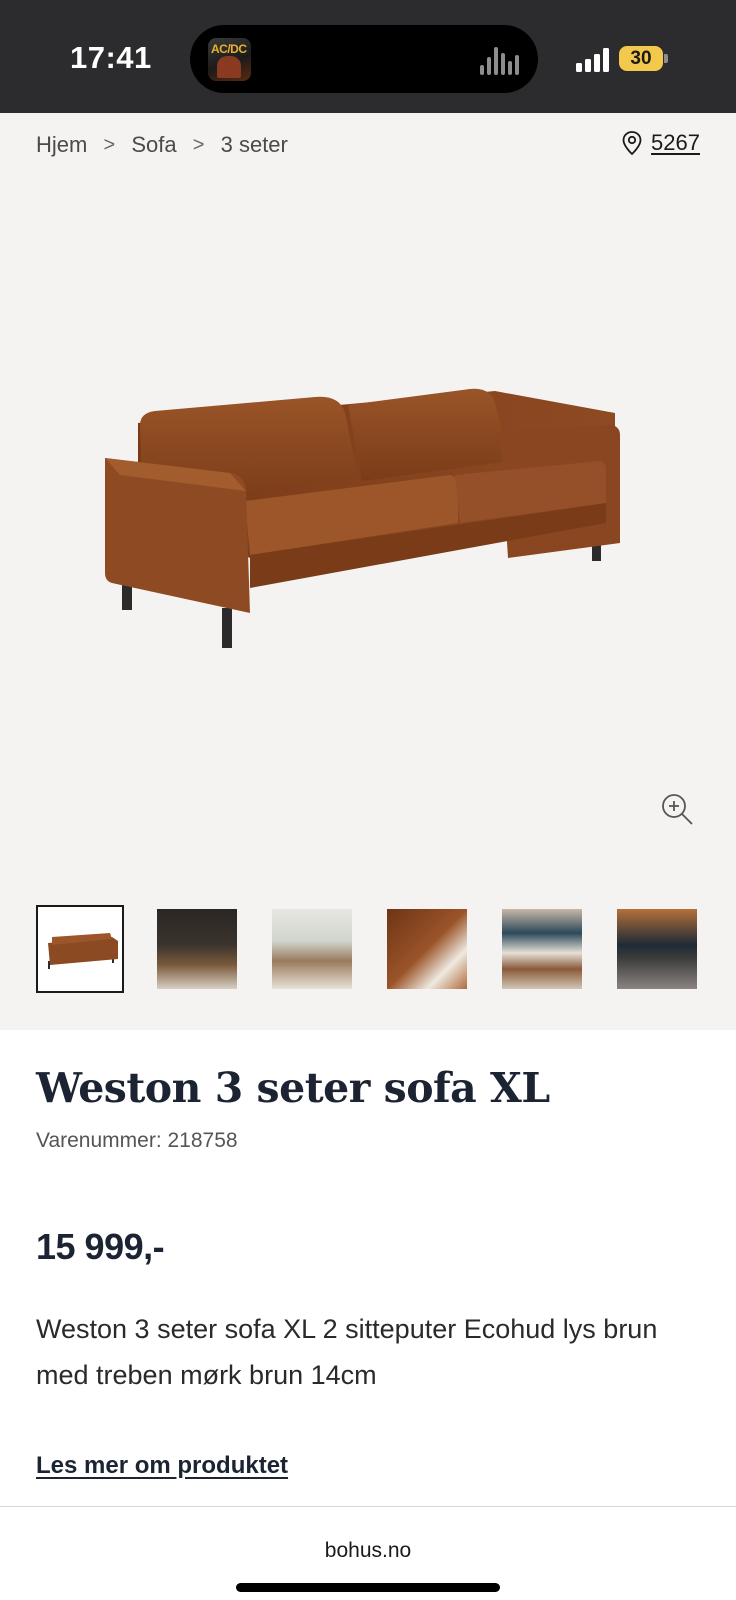 Image resolution: width=736 pixels, height=1600 pixels. Describe the element at coordinates (666, 58) in the screenshot. I see `battery-cap` at that location.